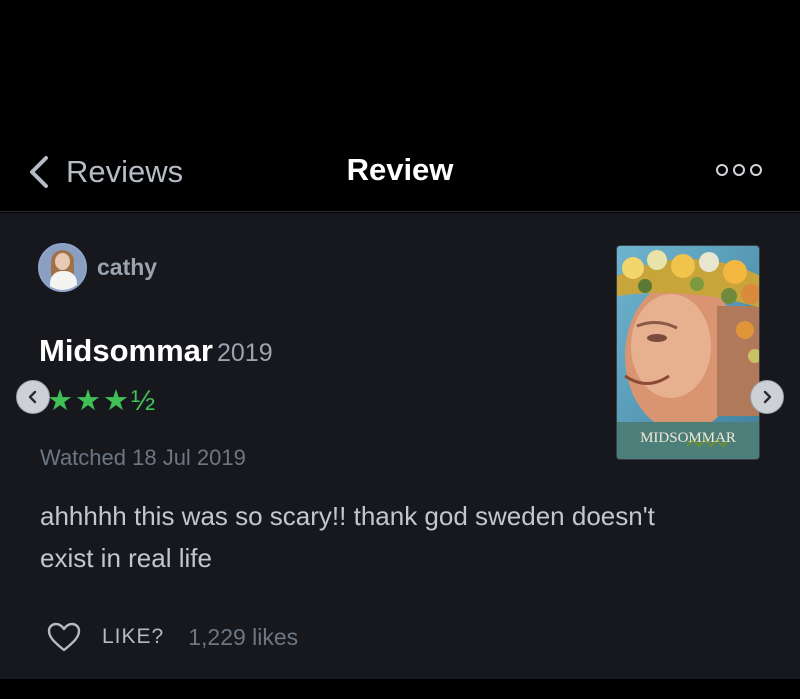 This screenshot has height=699, width=800. What do you see at coordinates (102, 401) in the screenshot?
I see `star-rating: ★★★½` at bounding box center [102, 401].